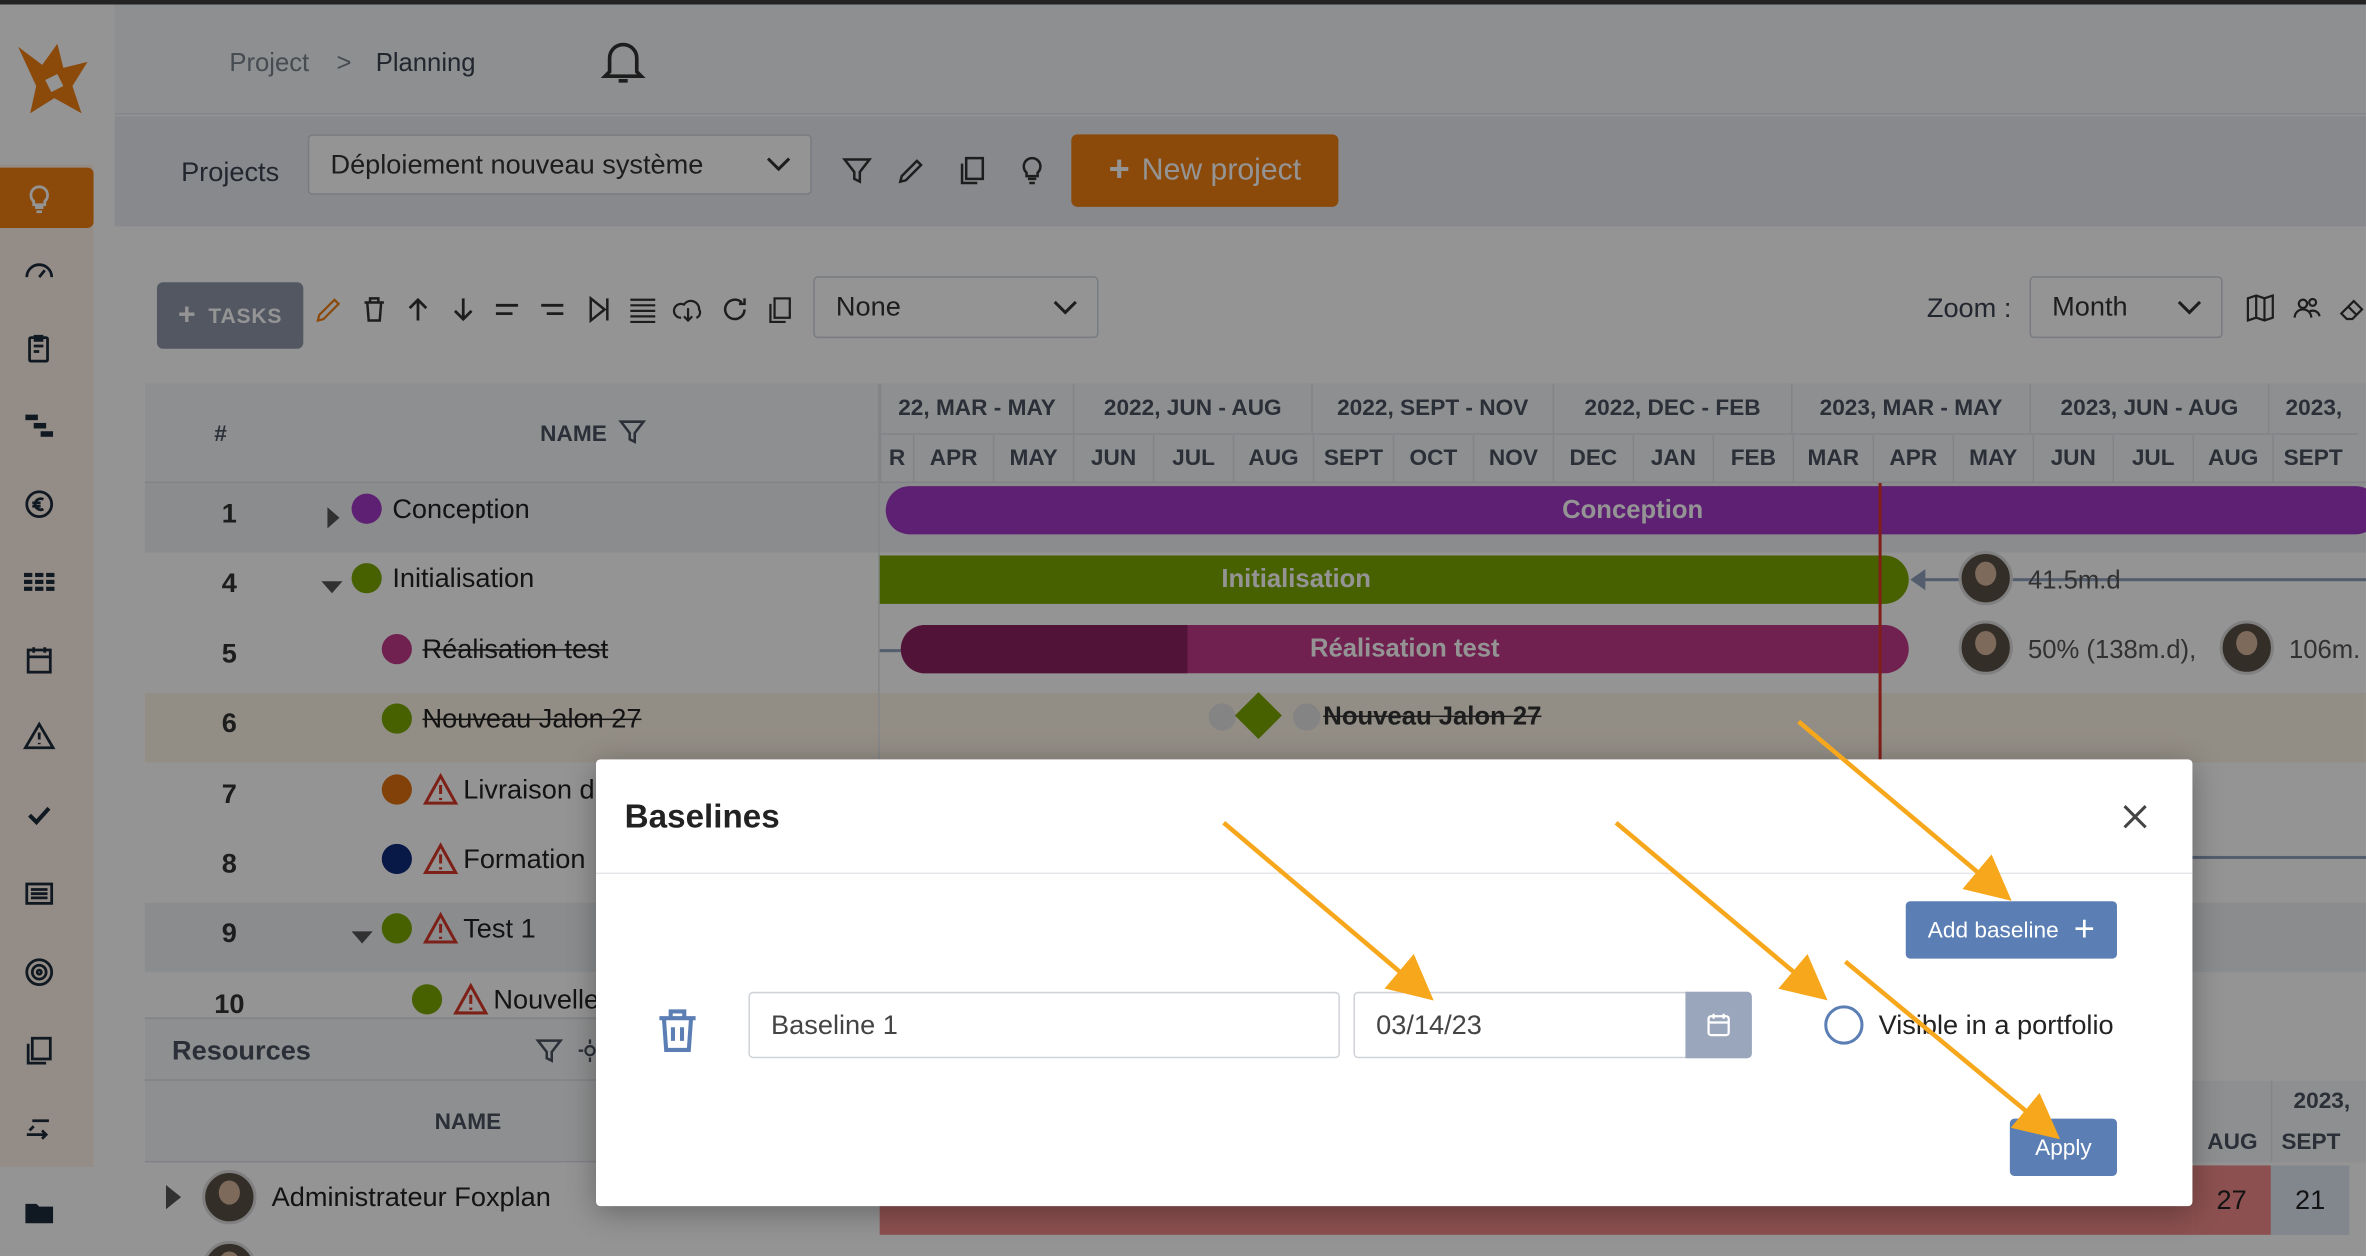 Image resolution: width=2366 pixels, height=1256 pixels. Describe the element at coordinates (1394, 873) in the screenshot. I see `modal-divider` at that location.